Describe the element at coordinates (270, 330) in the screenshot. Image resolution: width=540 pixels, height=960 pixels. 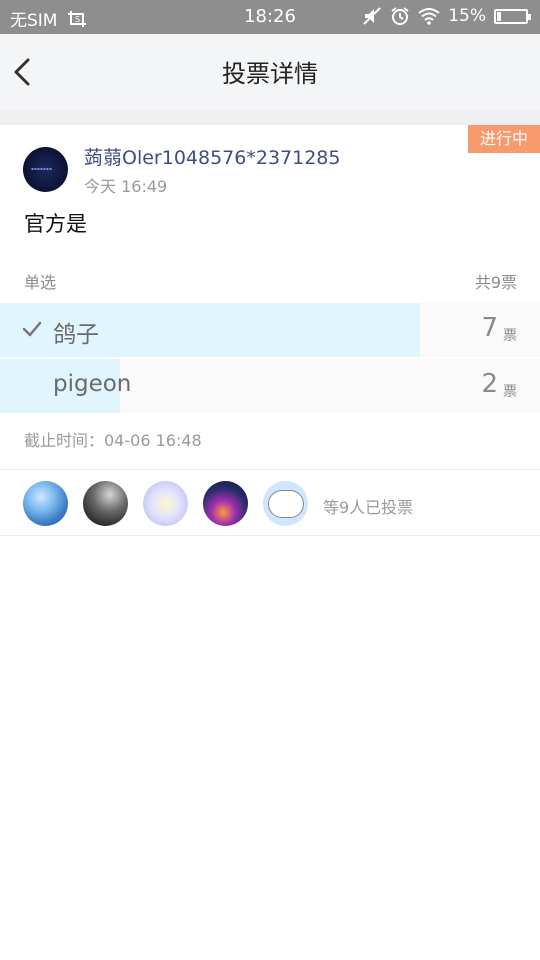
I see `vote-option-pigeon-zh: 鸽子 7 票` at that location.